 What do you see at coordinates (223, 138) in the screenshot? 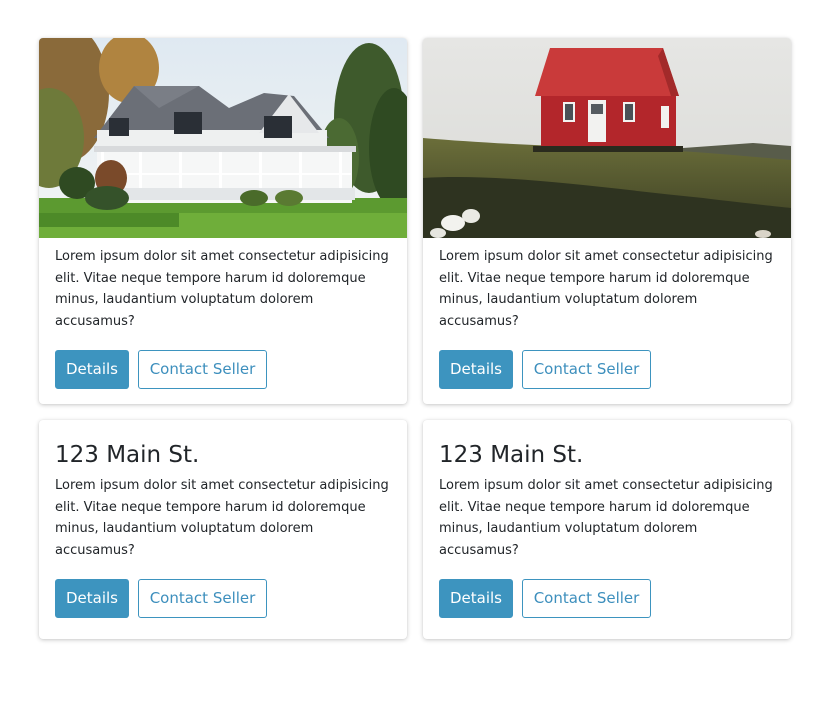
I see `white-house-photo` at bounding box center [223, 138].